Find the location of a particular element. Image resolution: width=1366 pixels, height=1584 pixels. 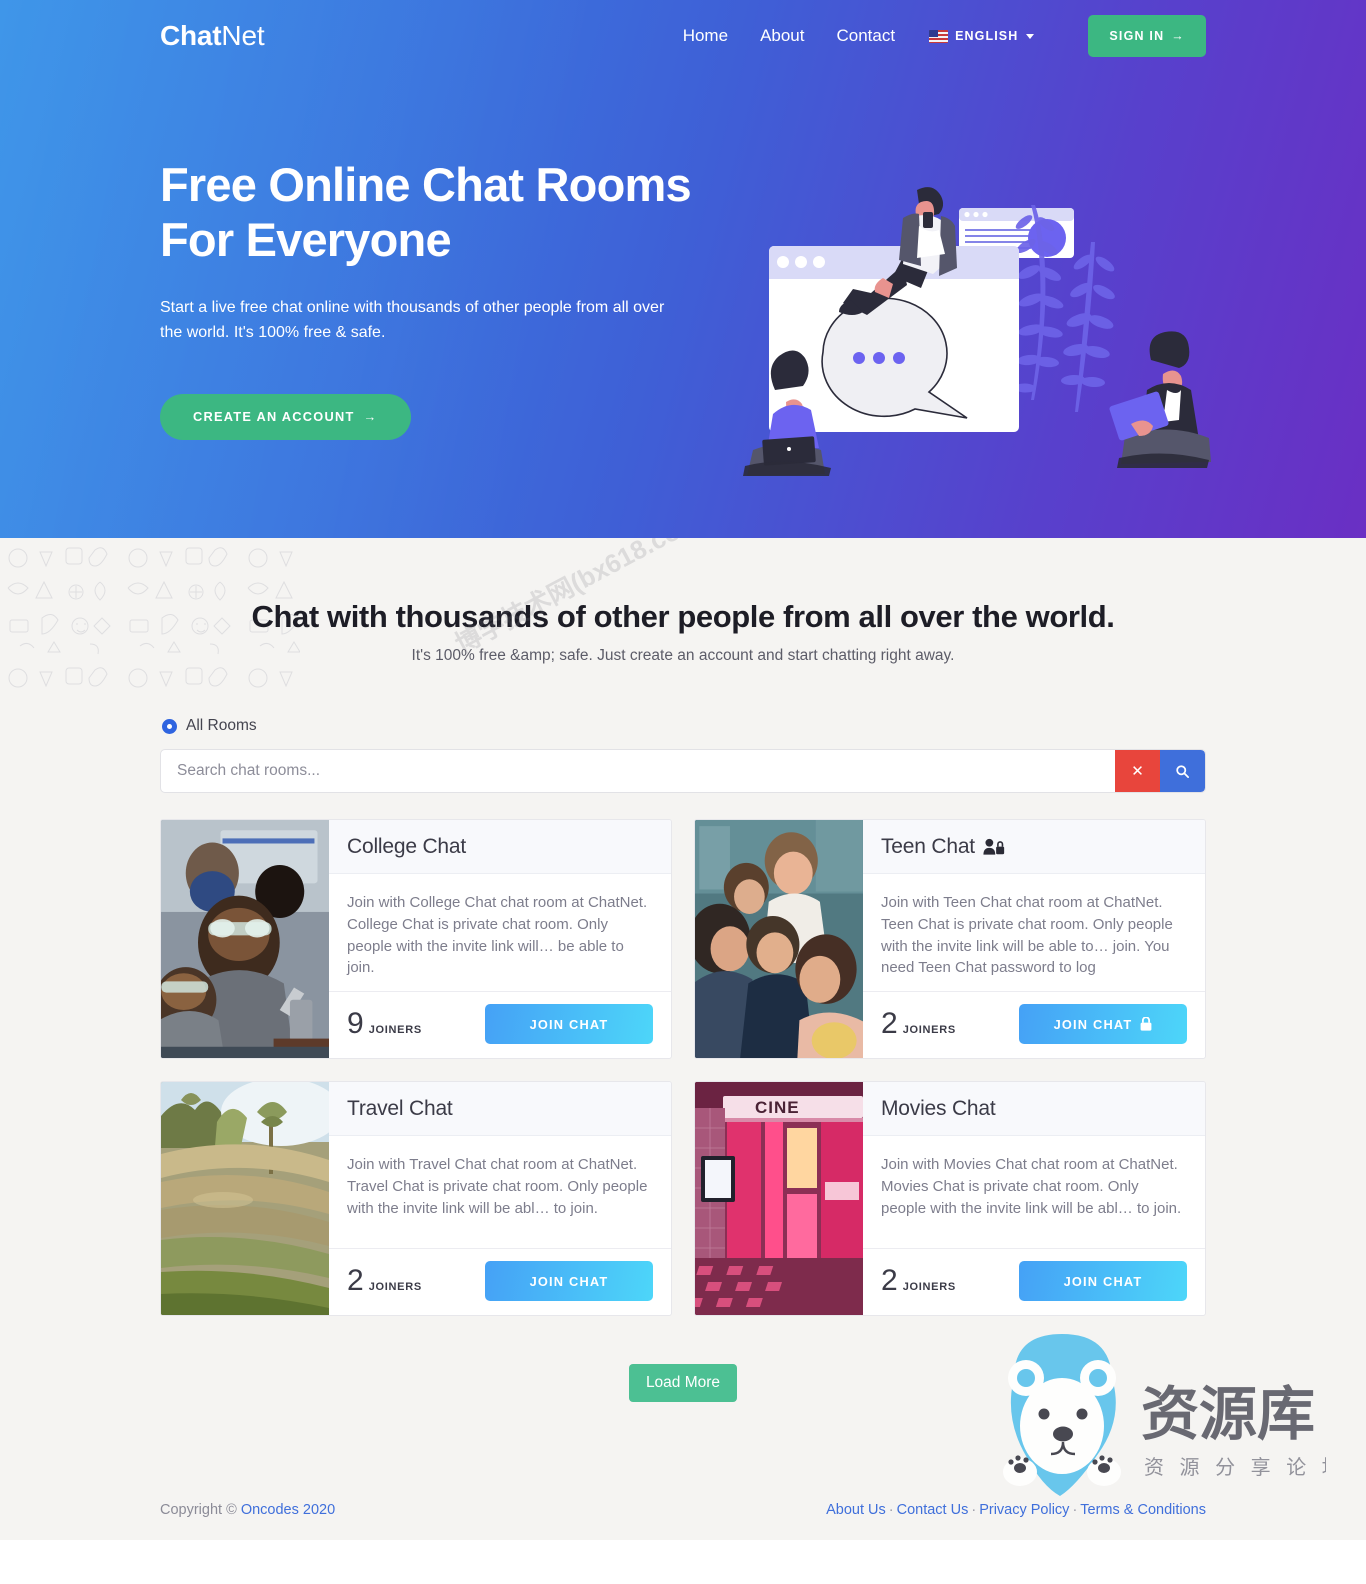

nav-link-about: About is located at coordinates (782, 36).